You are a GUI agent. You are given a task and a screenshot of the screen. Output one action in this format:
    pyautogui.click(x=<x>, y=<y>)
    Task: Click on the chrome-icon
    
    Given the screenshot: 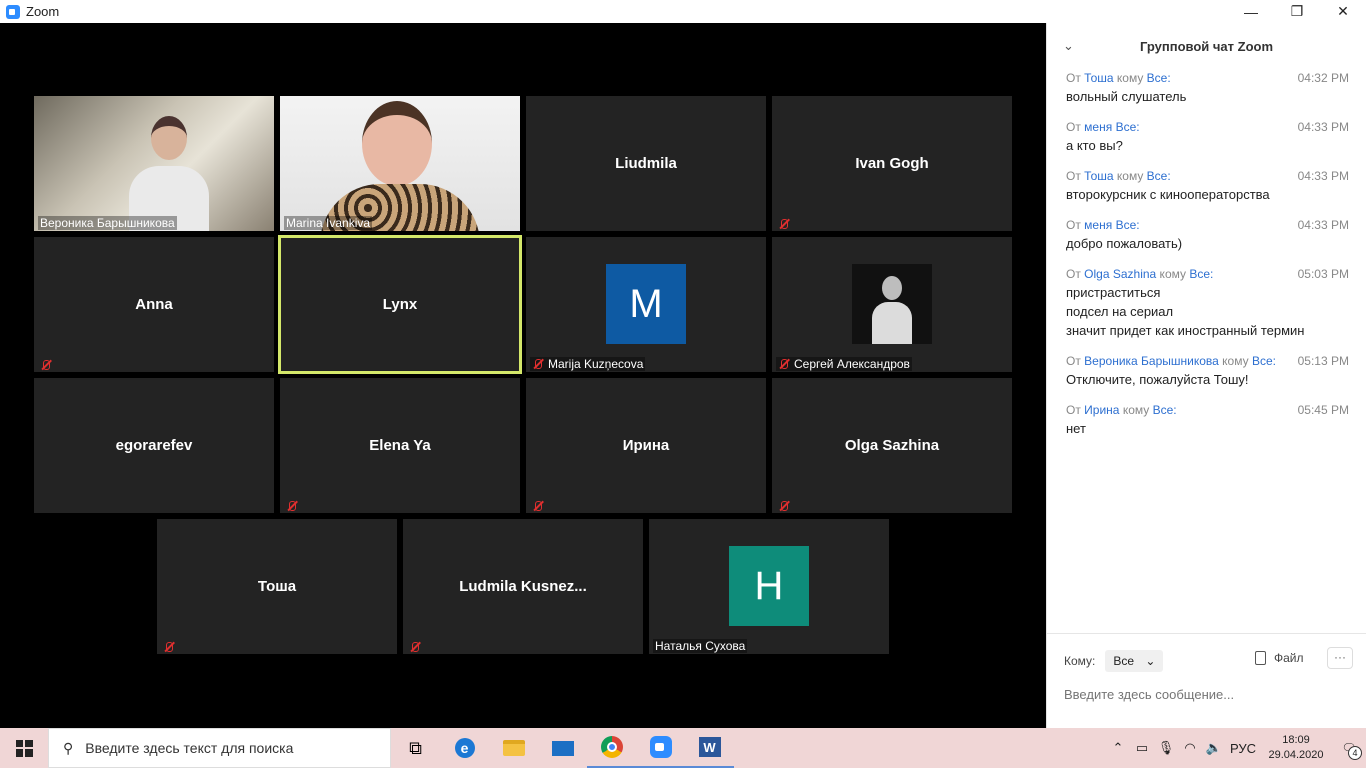 What is the action you would take?
    pyautogui.click(x=611, y=747)
    